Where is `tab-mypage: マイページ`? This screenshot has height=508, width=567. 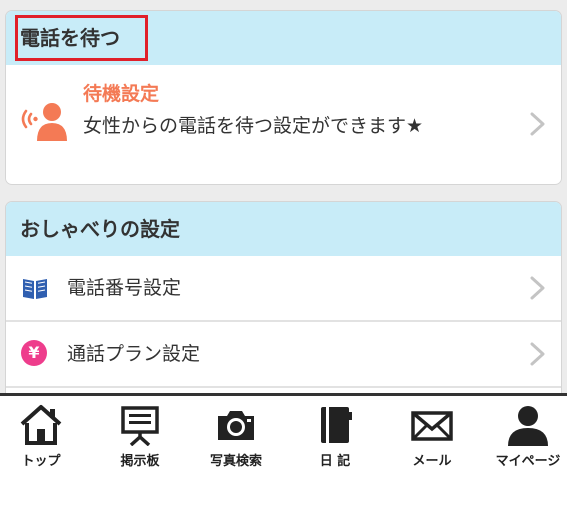
tab-mypage: マイページ is located at coordinates (522, 439).